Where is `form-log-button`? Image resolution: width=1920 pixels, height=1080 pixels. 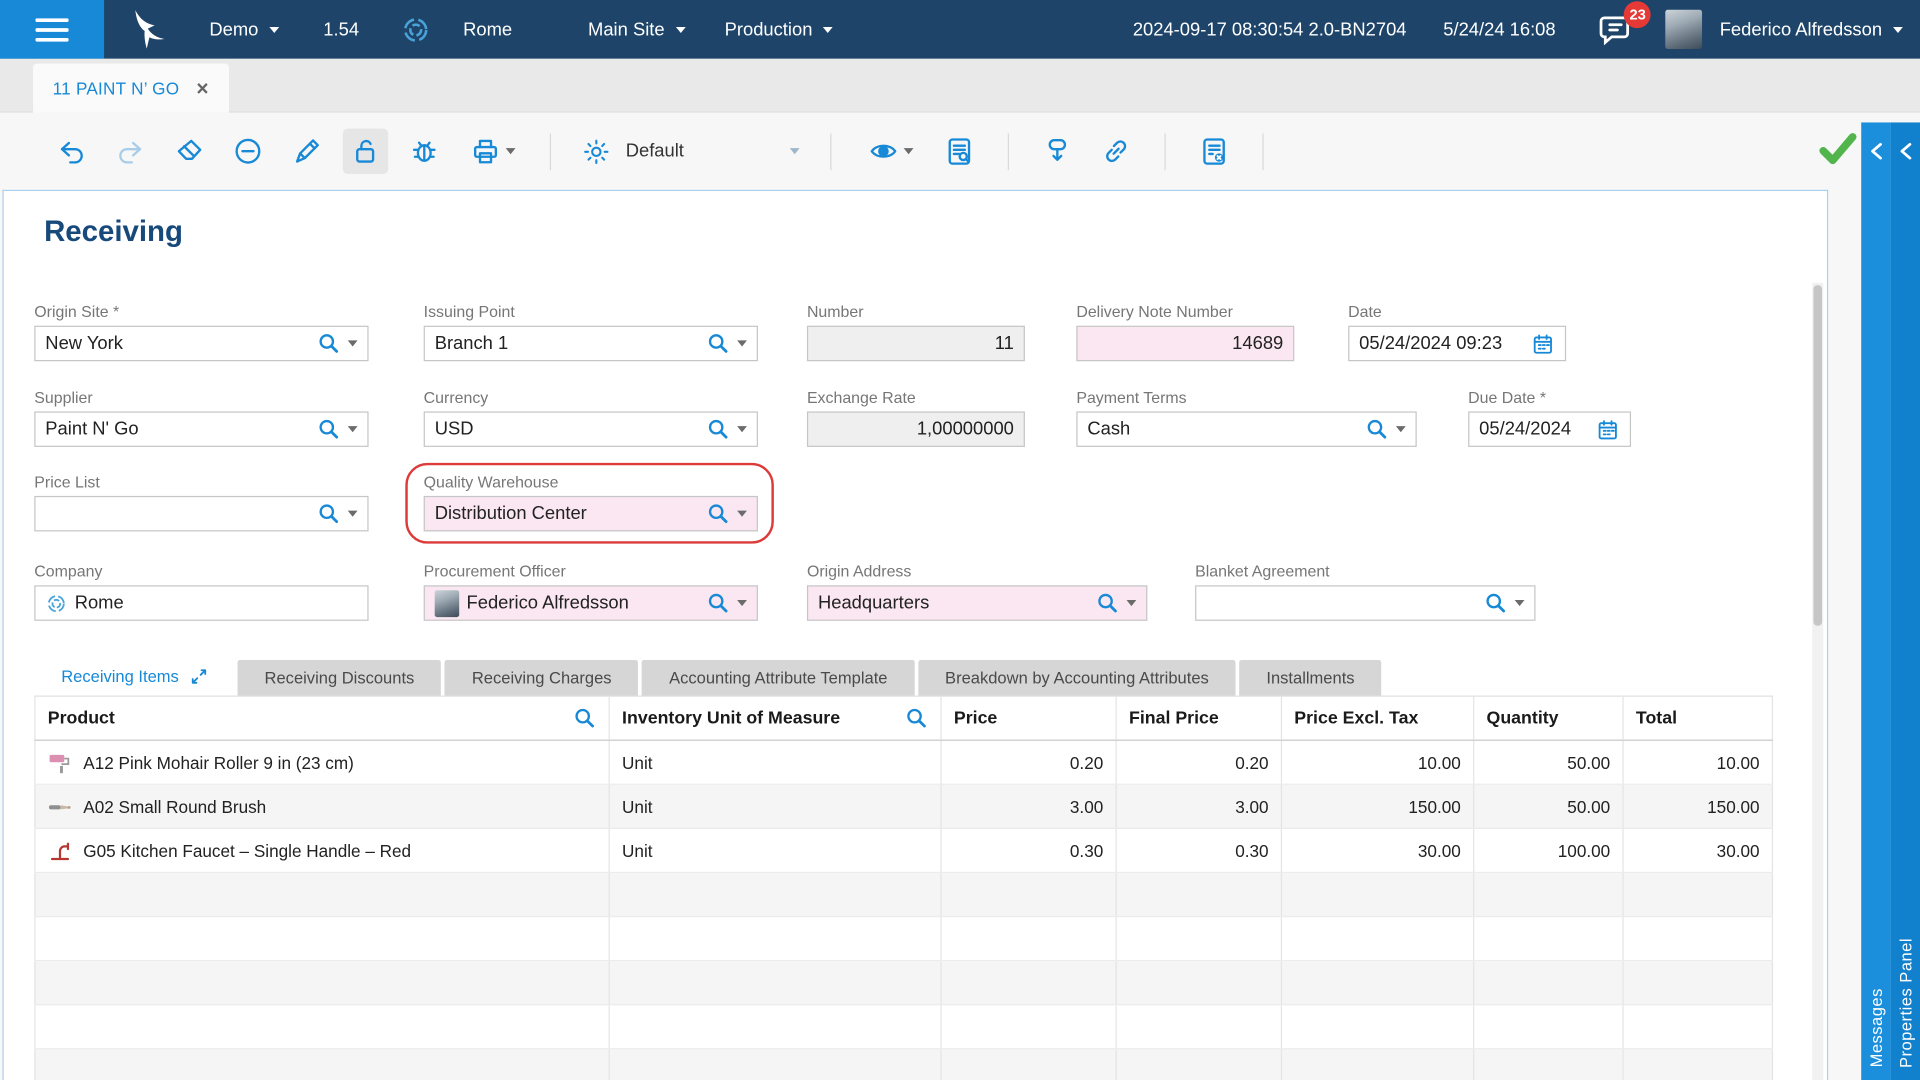 form-log-button is located at coordinates (1213, 151).